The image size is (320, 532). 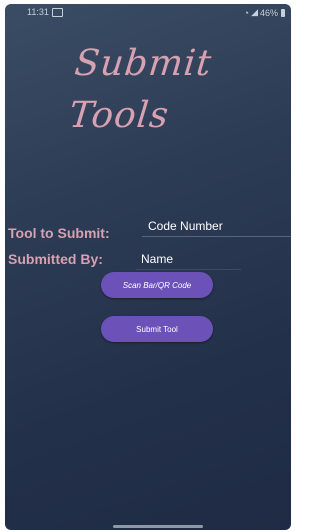 What do you see at coordinates (246, 12) in the screenshot?
I see `wifi-icon: ◔` at bounding box center [246, 12].